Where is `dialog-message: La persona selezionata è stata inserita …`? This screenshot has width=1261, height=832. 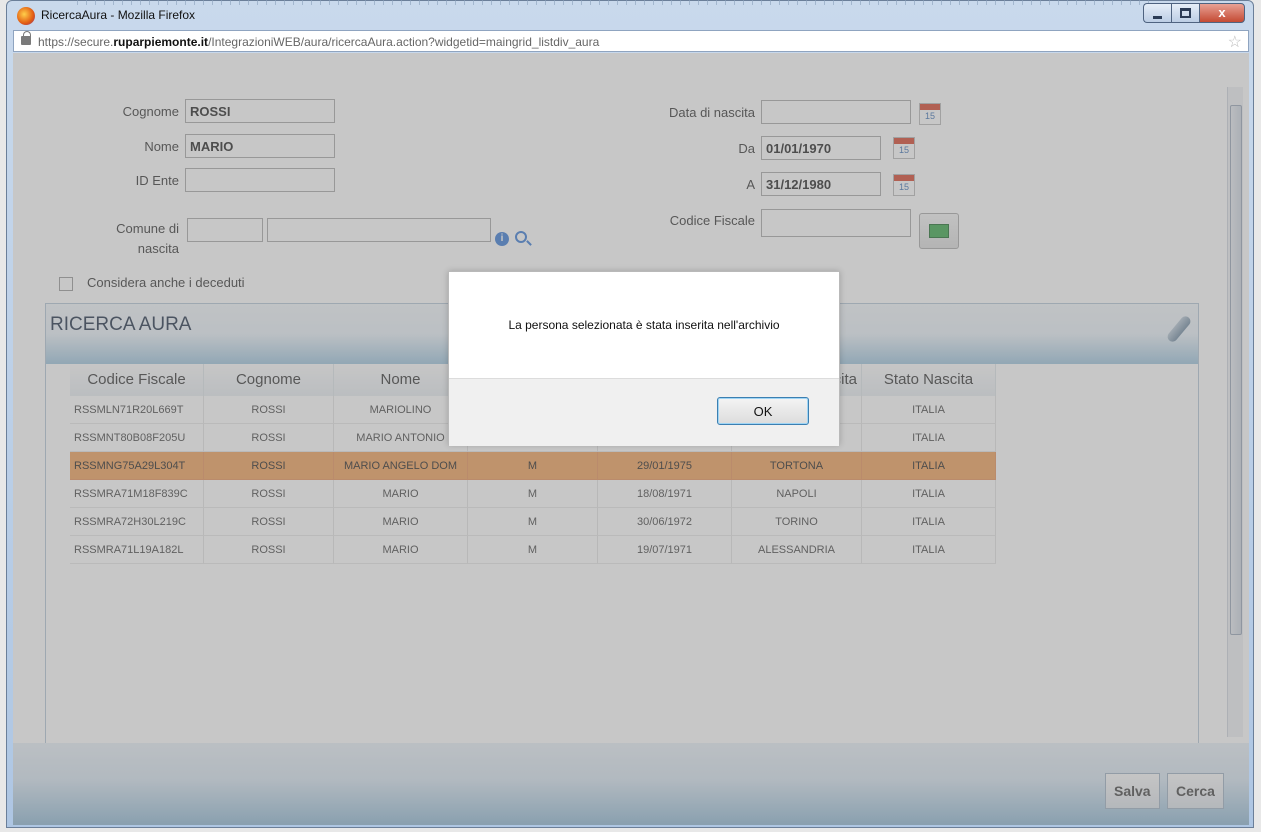 dialog-message: La persona selezionata è stata inserita … is located at coordinates (644, 325).